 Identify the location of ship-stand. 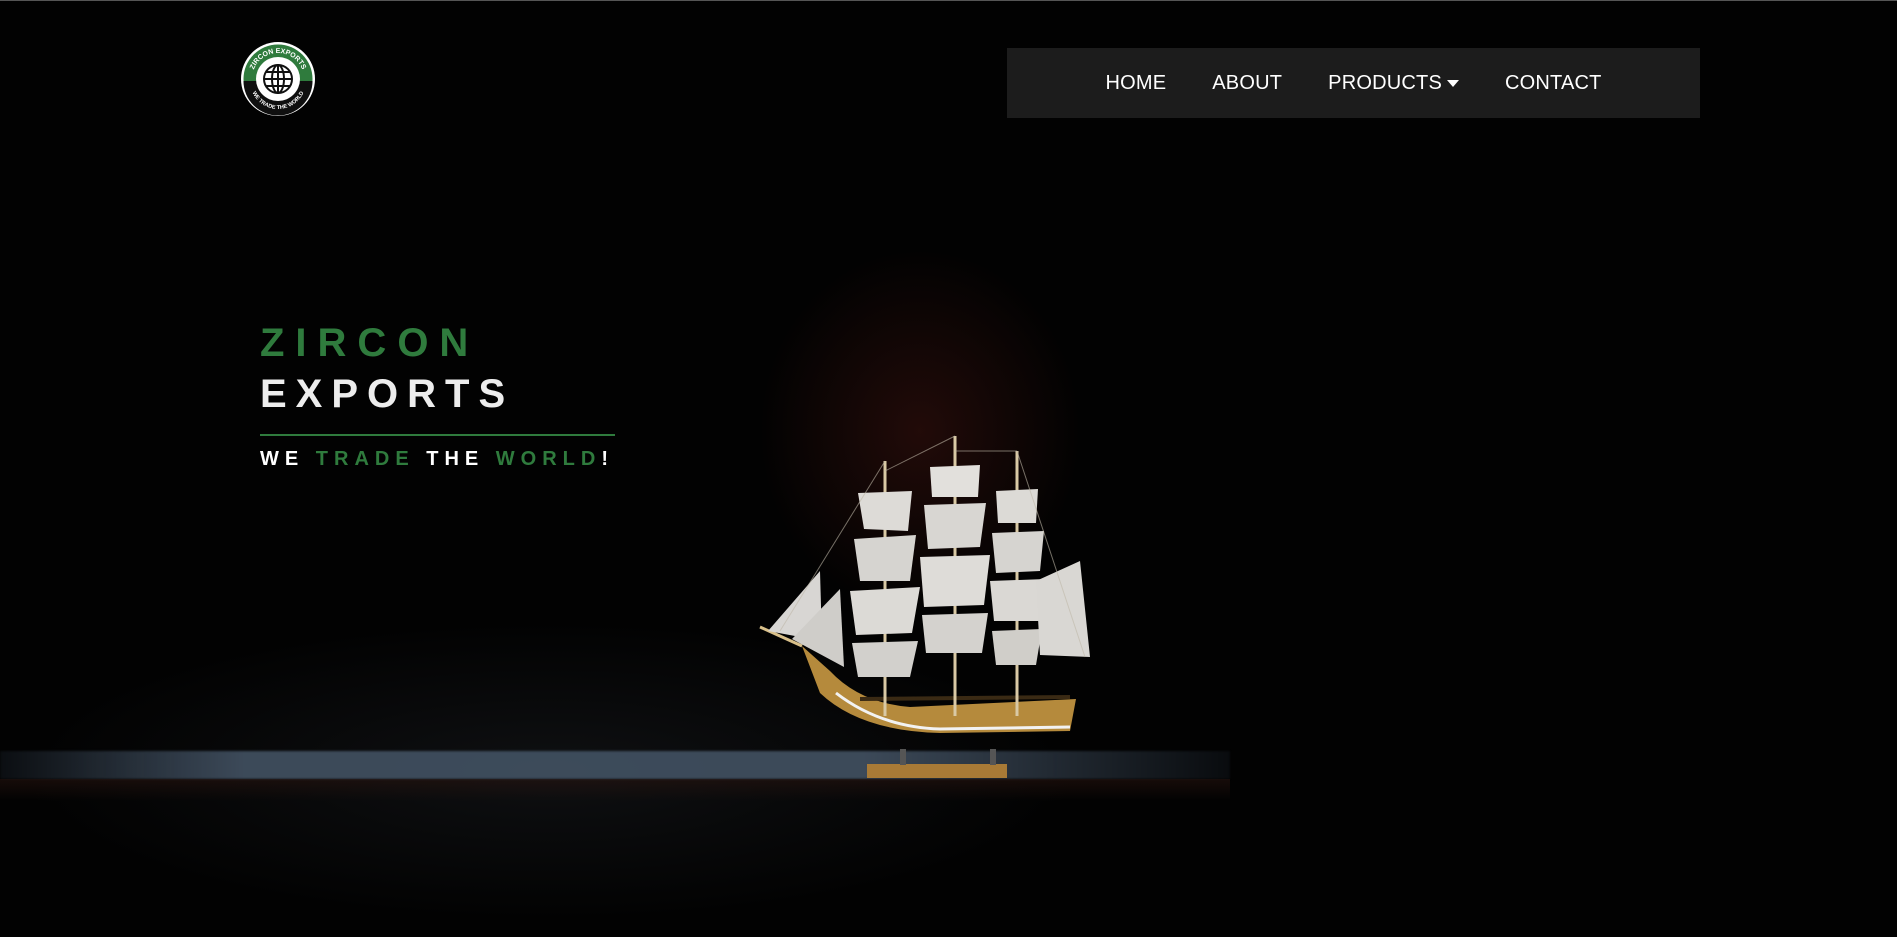
(937, 771).